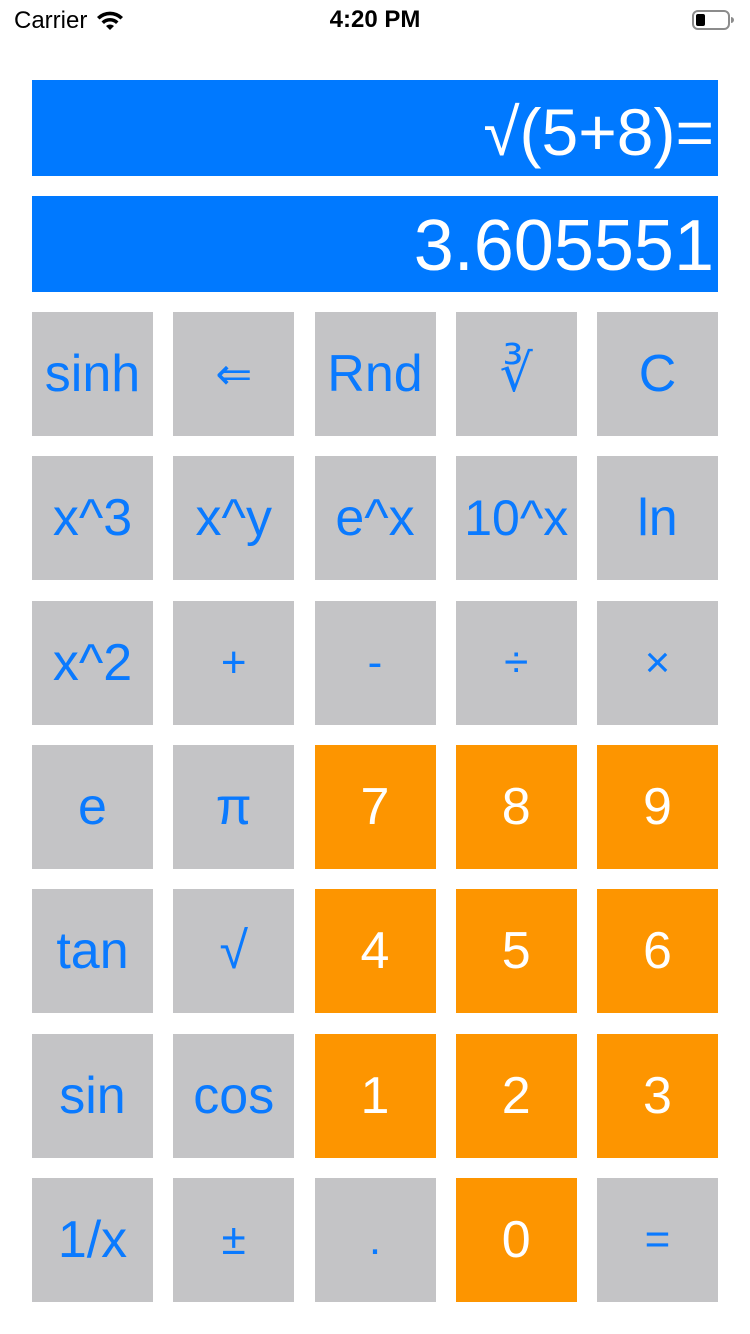 The image size is (750, 1334). I want to click on result-display: 3.605551, so click(375, 244).